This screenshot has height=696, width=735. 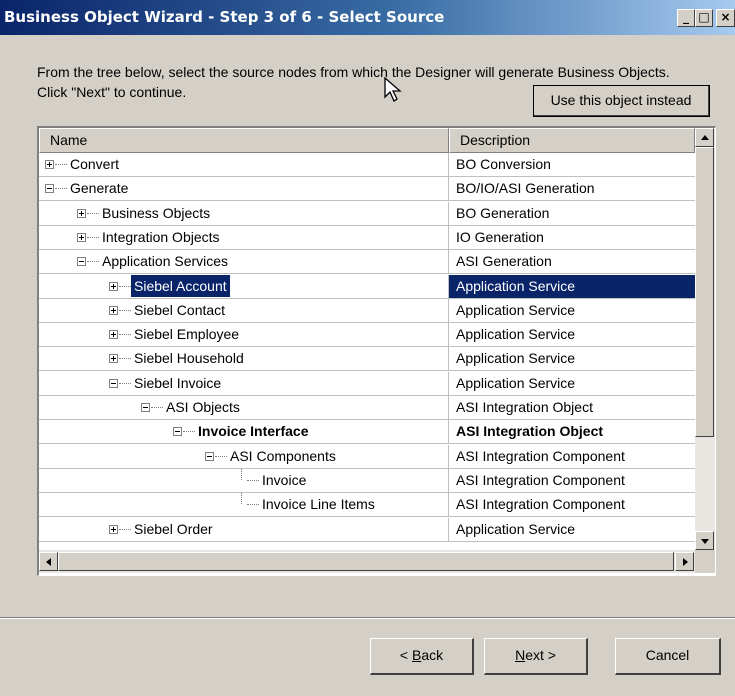 What do you see at coordinates (621, 101) in the screenshot?
I see `use-this-object-button: Use this object instead` at bounding box center [621, 101].